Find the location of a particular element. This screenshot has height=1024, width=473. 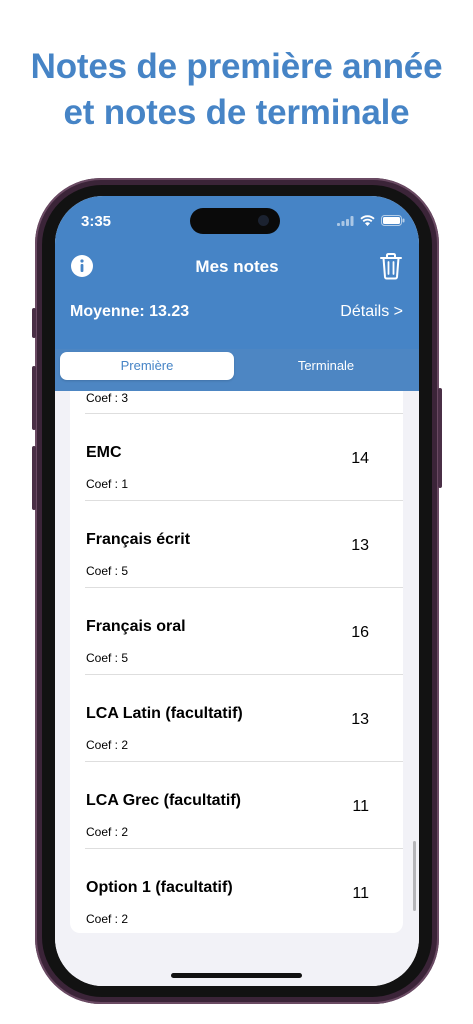

details-link: Détails > is located at coordinates (371, 312).